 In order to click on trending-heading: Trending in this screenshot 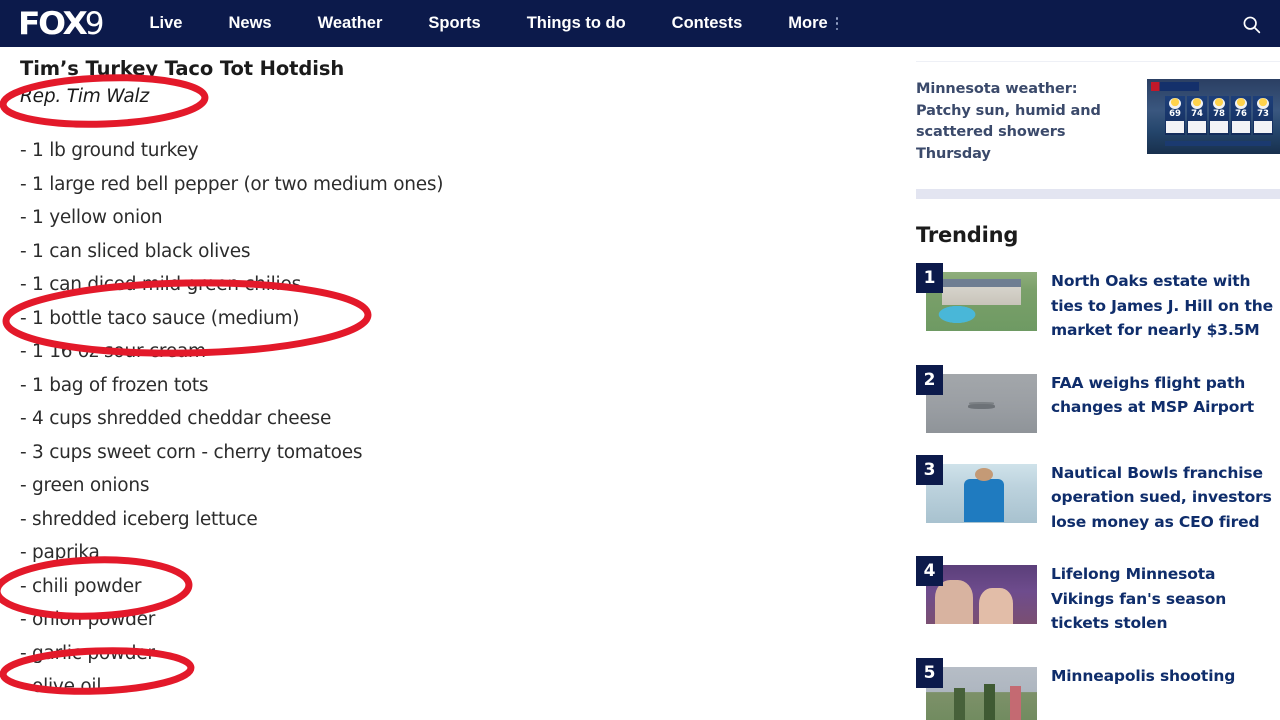, I will do `click(967, 235)`.